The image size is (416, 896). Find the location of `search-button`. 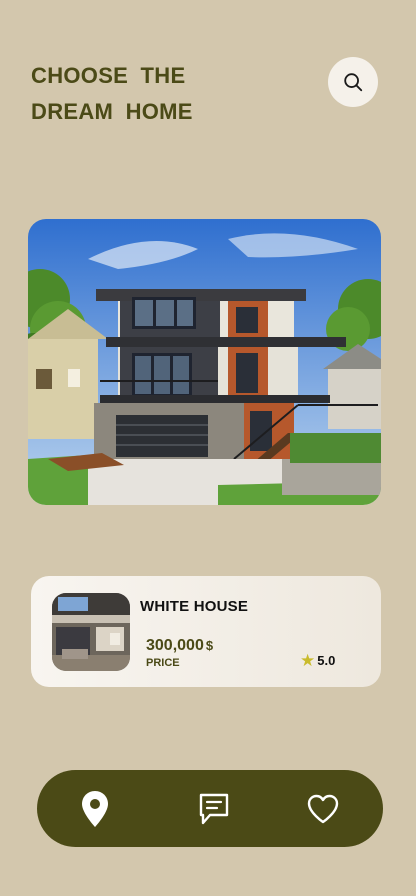

search-button is located at coordinates (353, 82).